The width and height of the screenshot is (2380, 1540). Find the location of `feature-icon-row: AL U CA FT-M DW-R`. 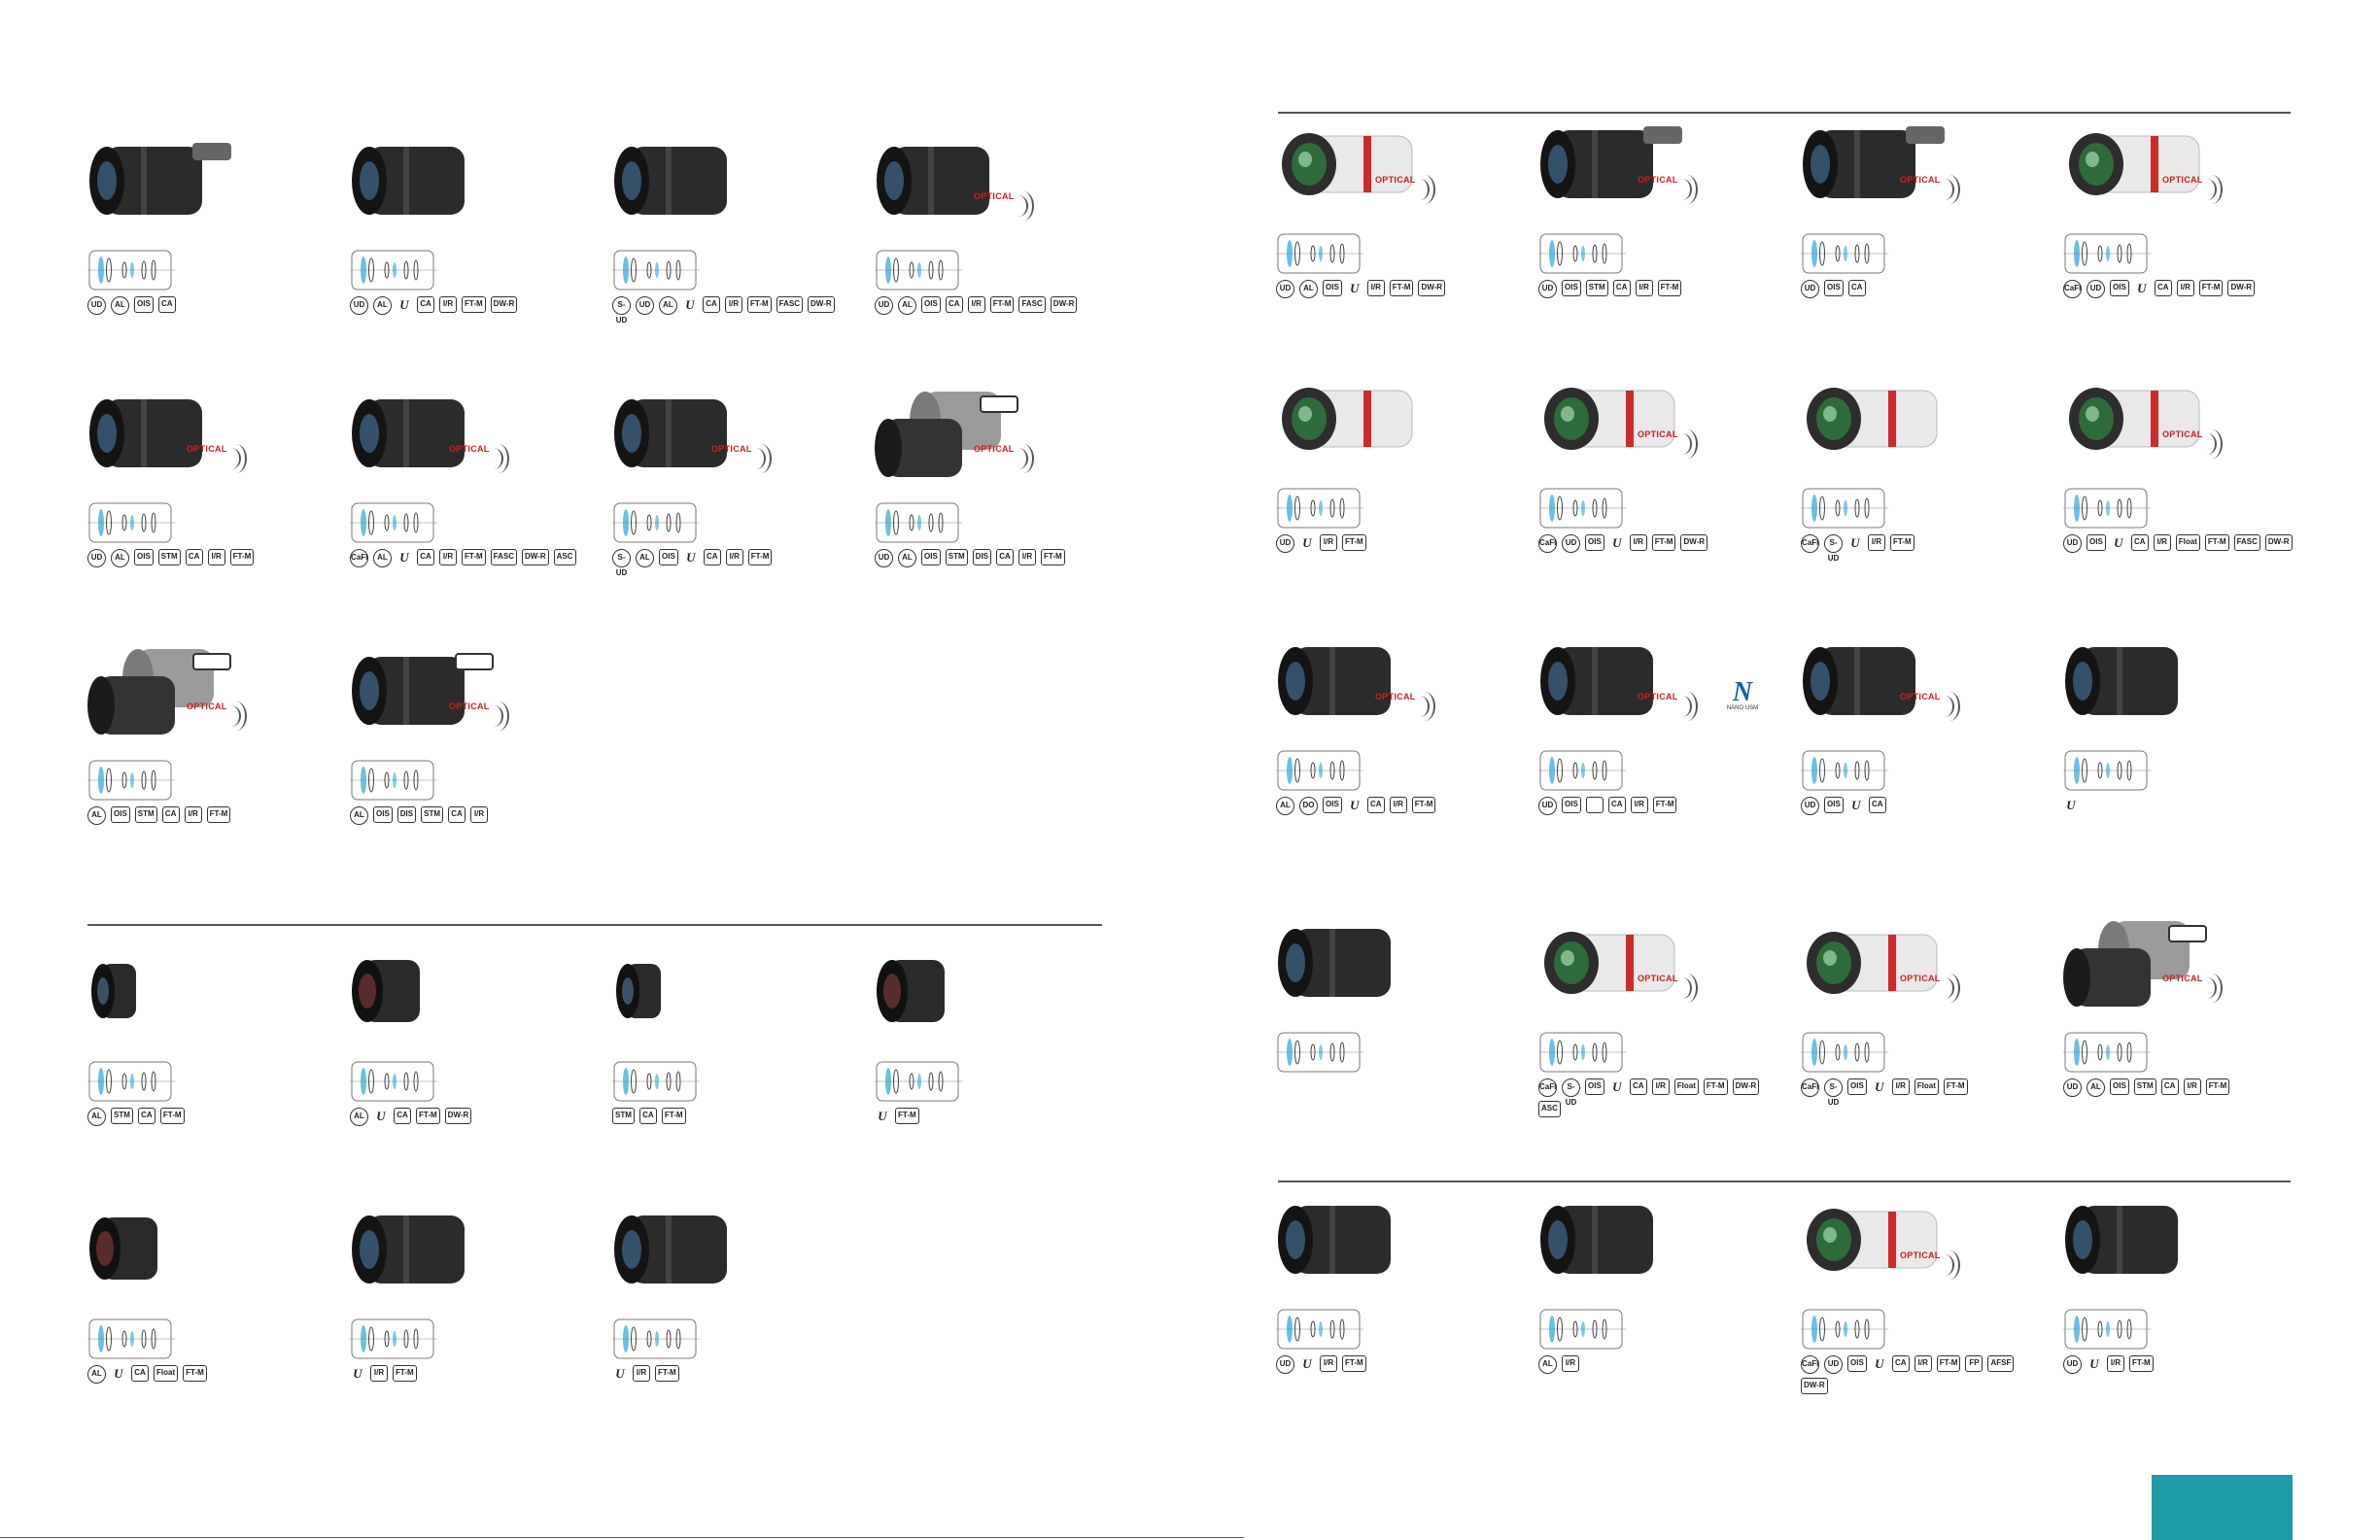

feature-icon-row: AL U CA FT-M DW-R is located at coordinates (471, 1117).